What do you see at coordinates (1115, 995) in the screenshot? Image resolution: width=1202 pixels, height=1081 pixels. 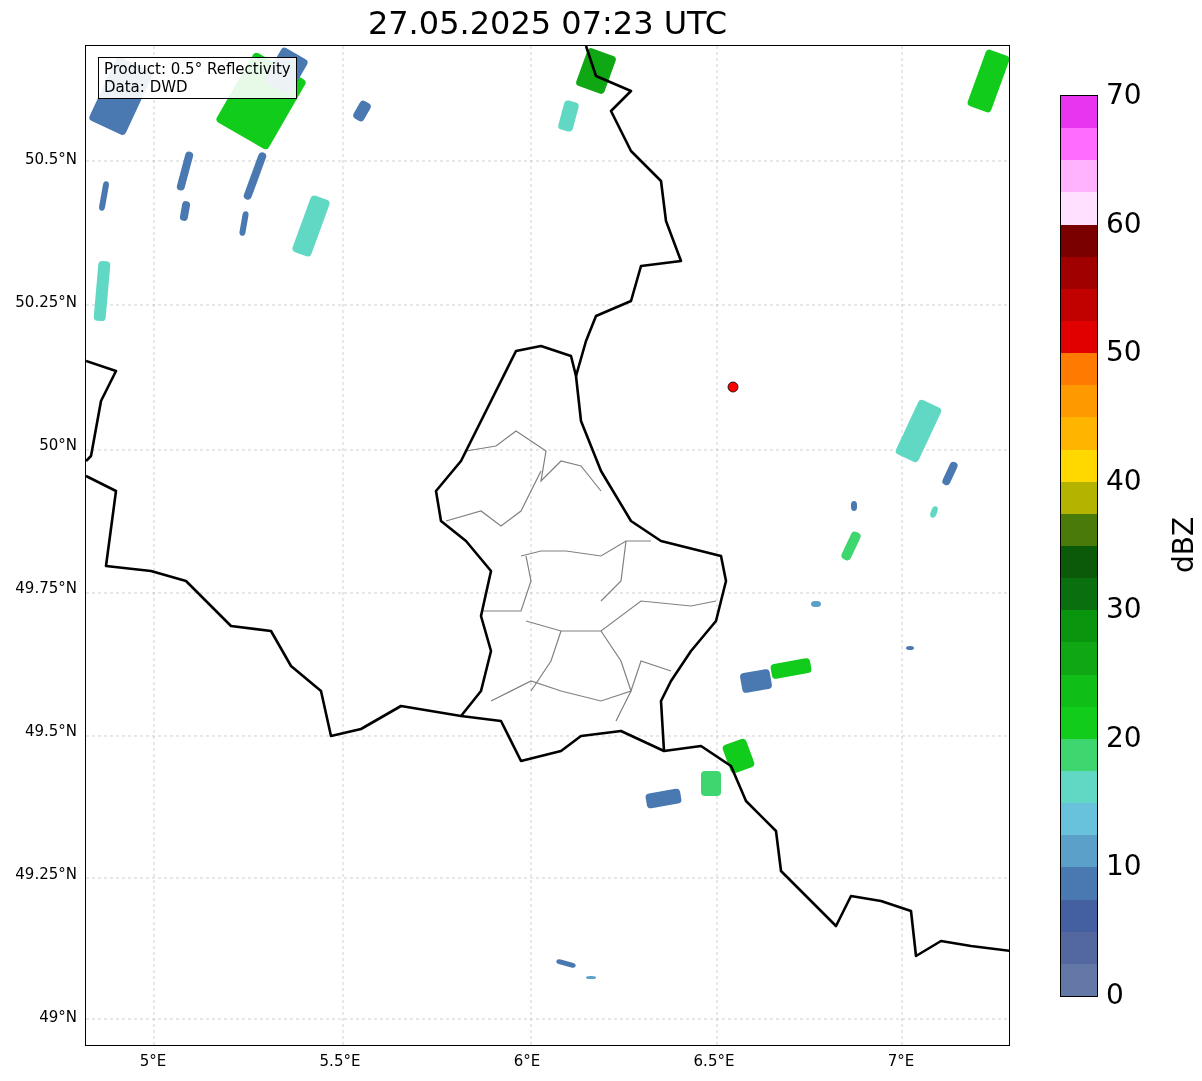 I see `colorbar-tick-label: 0` at bounding box center [1115, 995].